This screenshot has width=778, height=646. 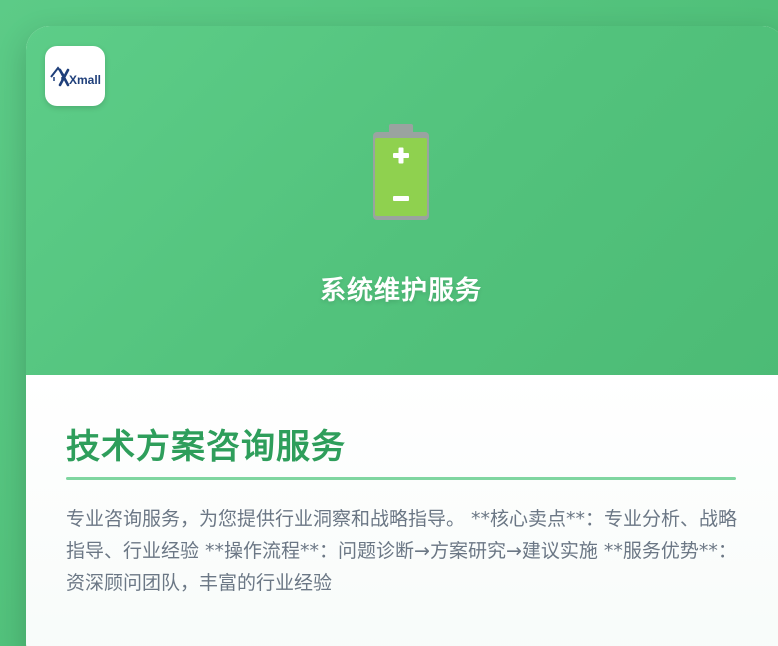 I want to click on title-divider, so click(x=401, y=478).